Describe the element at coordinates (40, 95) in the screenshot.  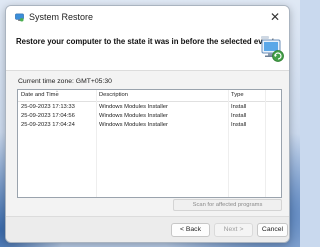
I see `column-header-date: Date and Time` at that location.